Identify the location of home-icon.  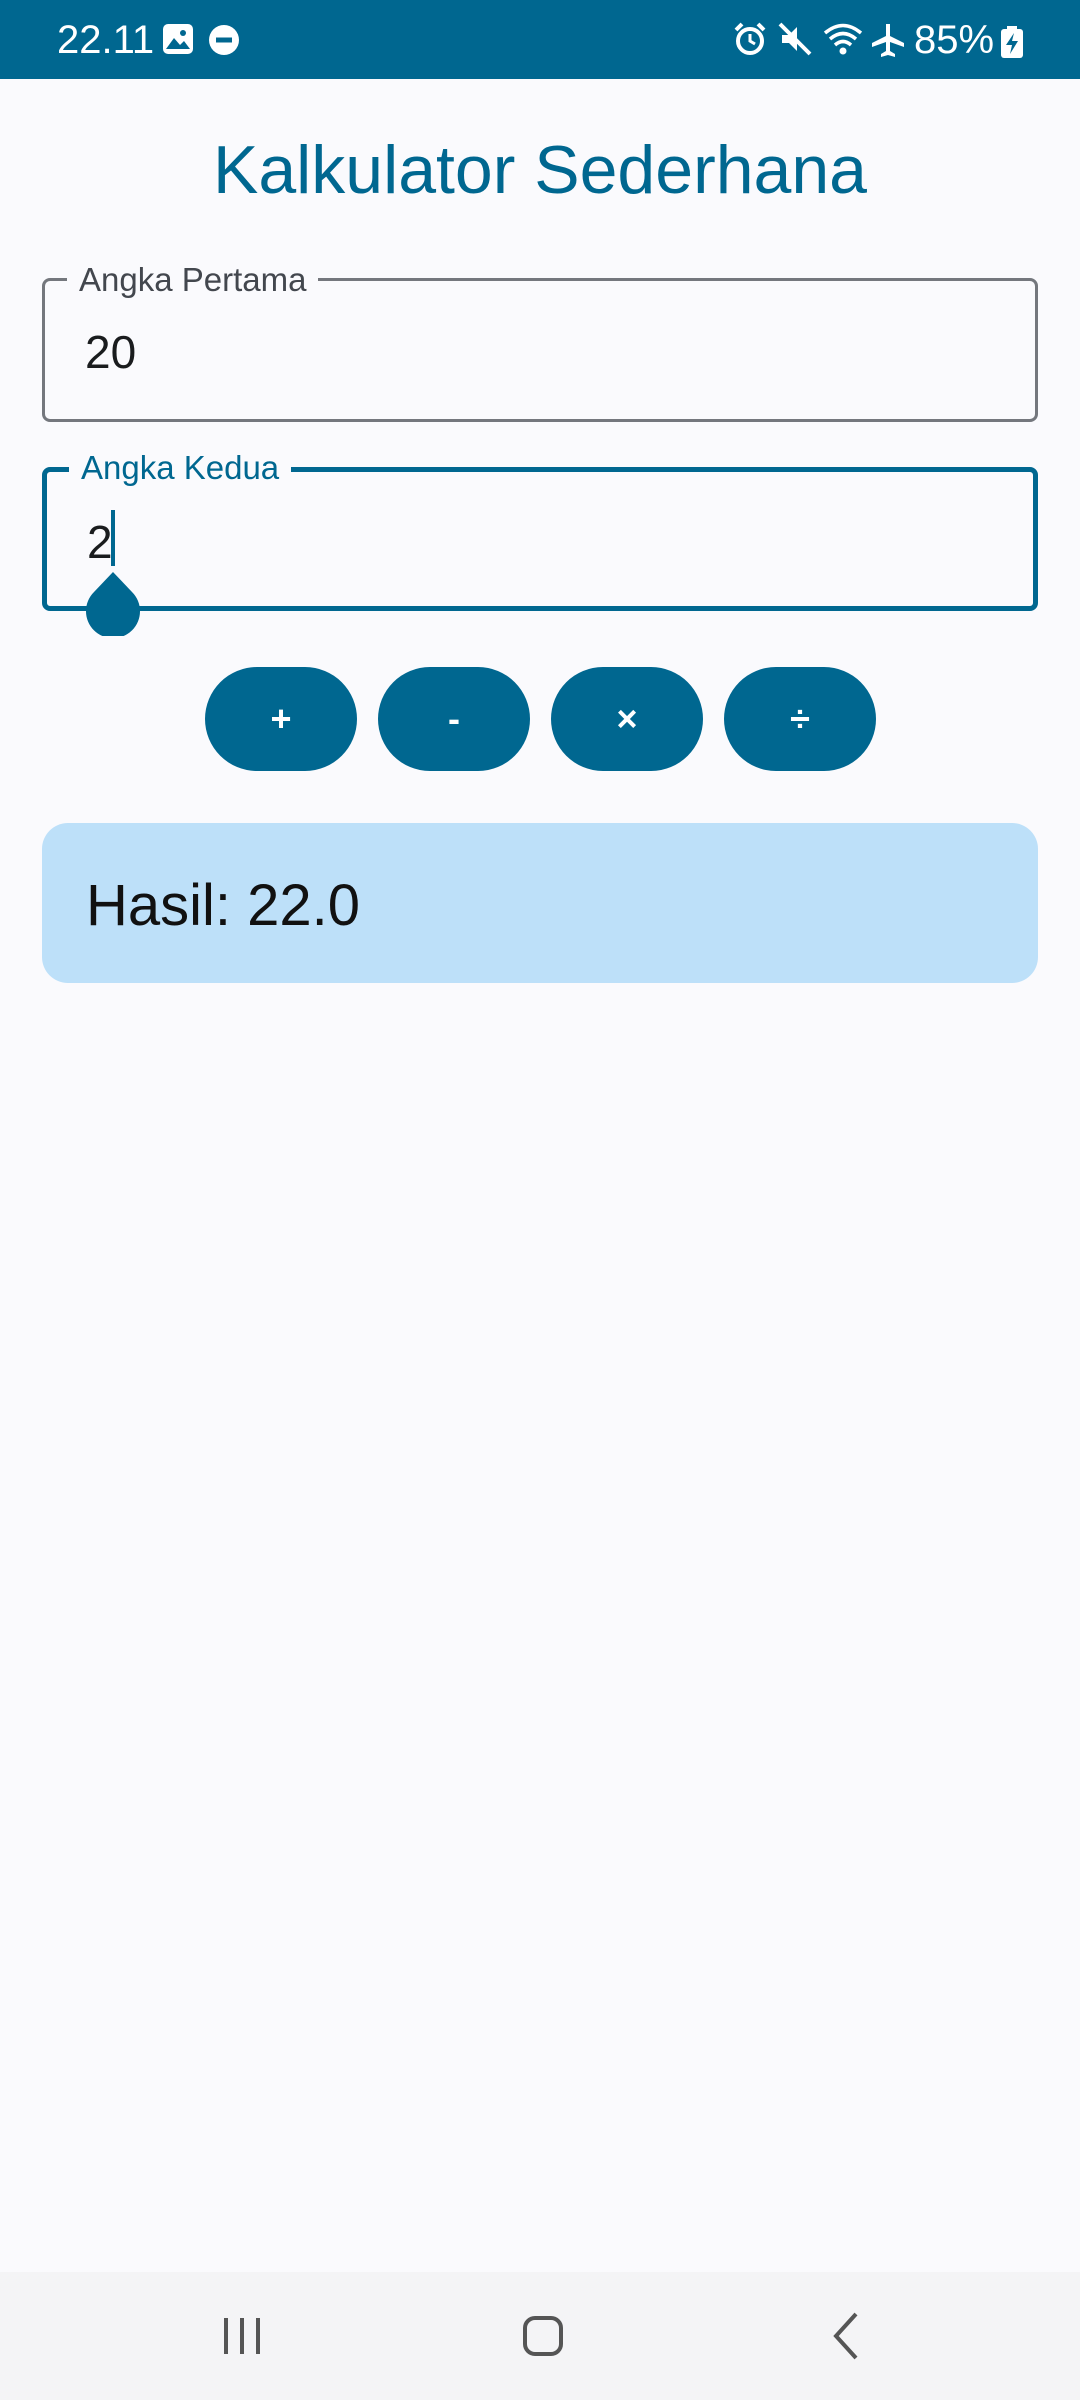
(543, 2336).